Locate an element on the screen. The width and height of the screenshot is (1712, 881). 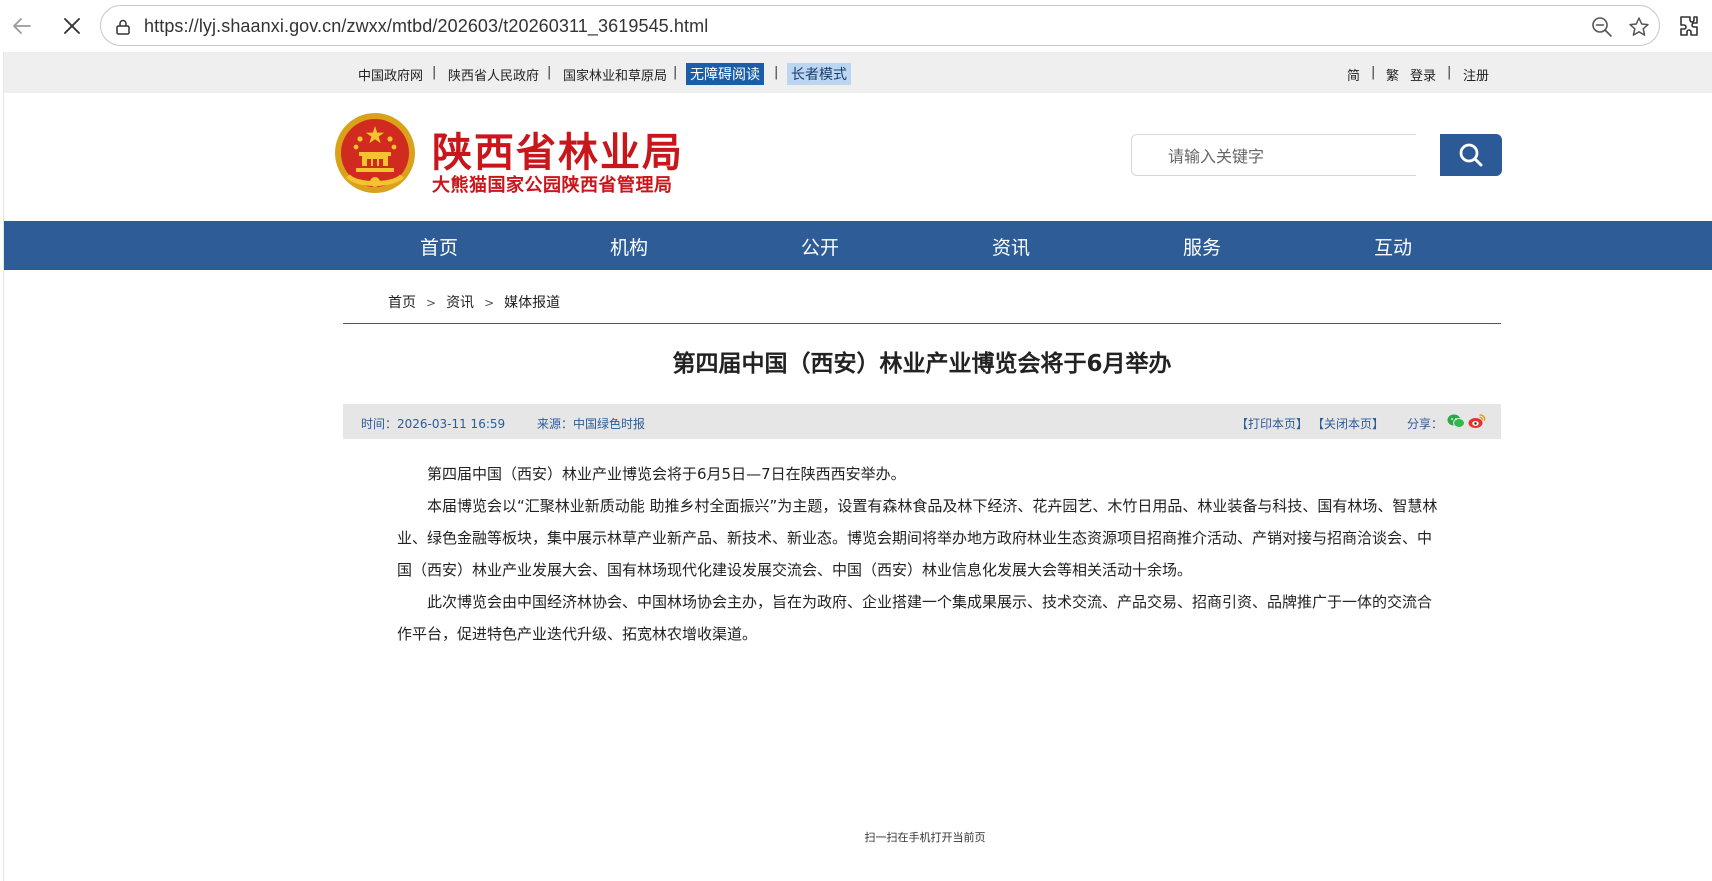
register-link: 注册 is located at coordinates (1476, 74).